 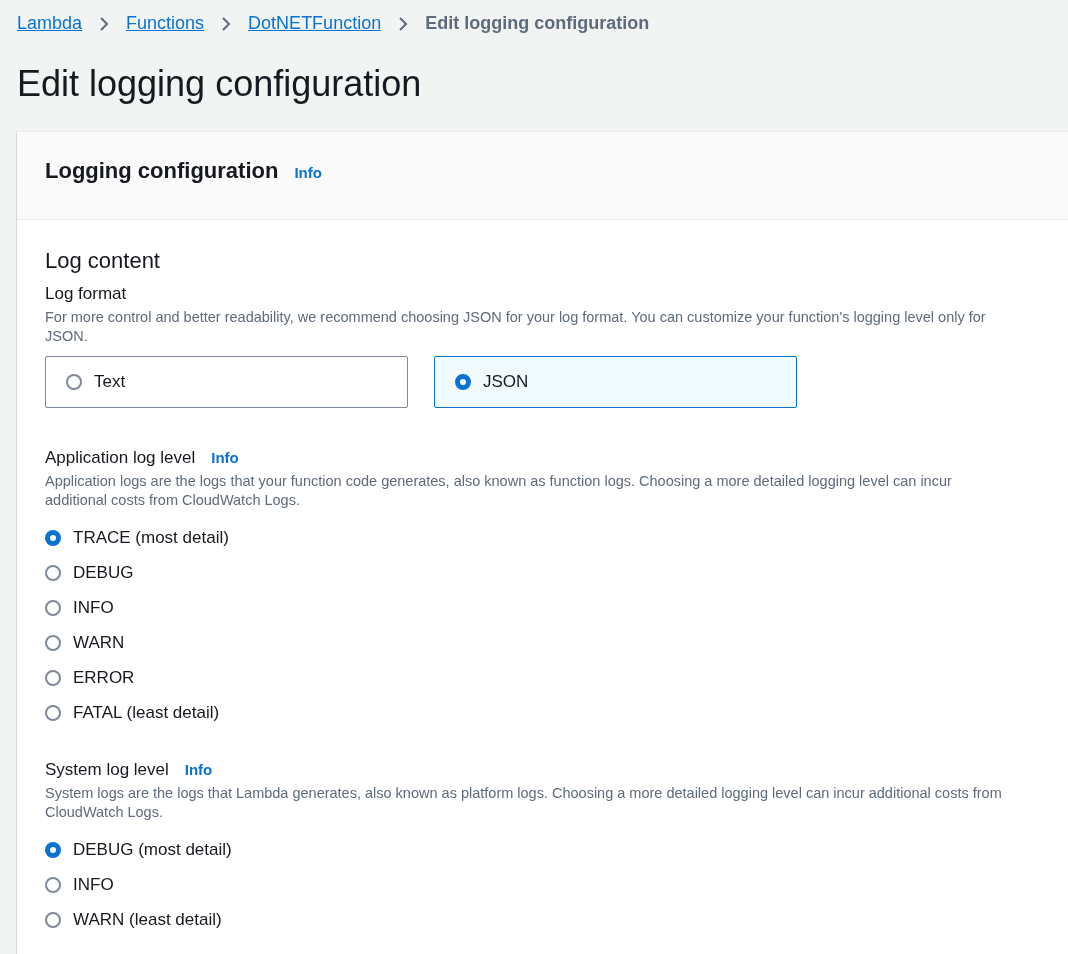 What do you see at coordinates (226, 382) in the screenshot?
I see `radio-card: Text` at bounding box center [226, 382].